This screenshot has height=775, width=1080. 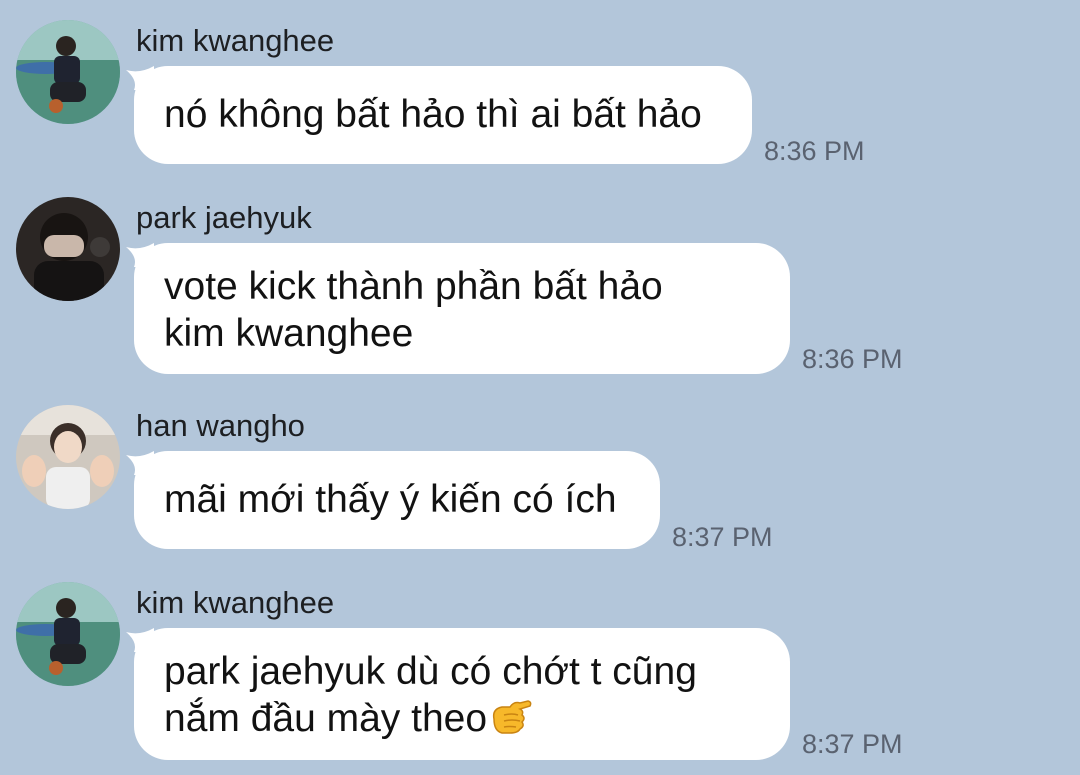 I want to click on message-bubble: mãi mới thấy ý kiến có ích, so click(x=397, y=500).